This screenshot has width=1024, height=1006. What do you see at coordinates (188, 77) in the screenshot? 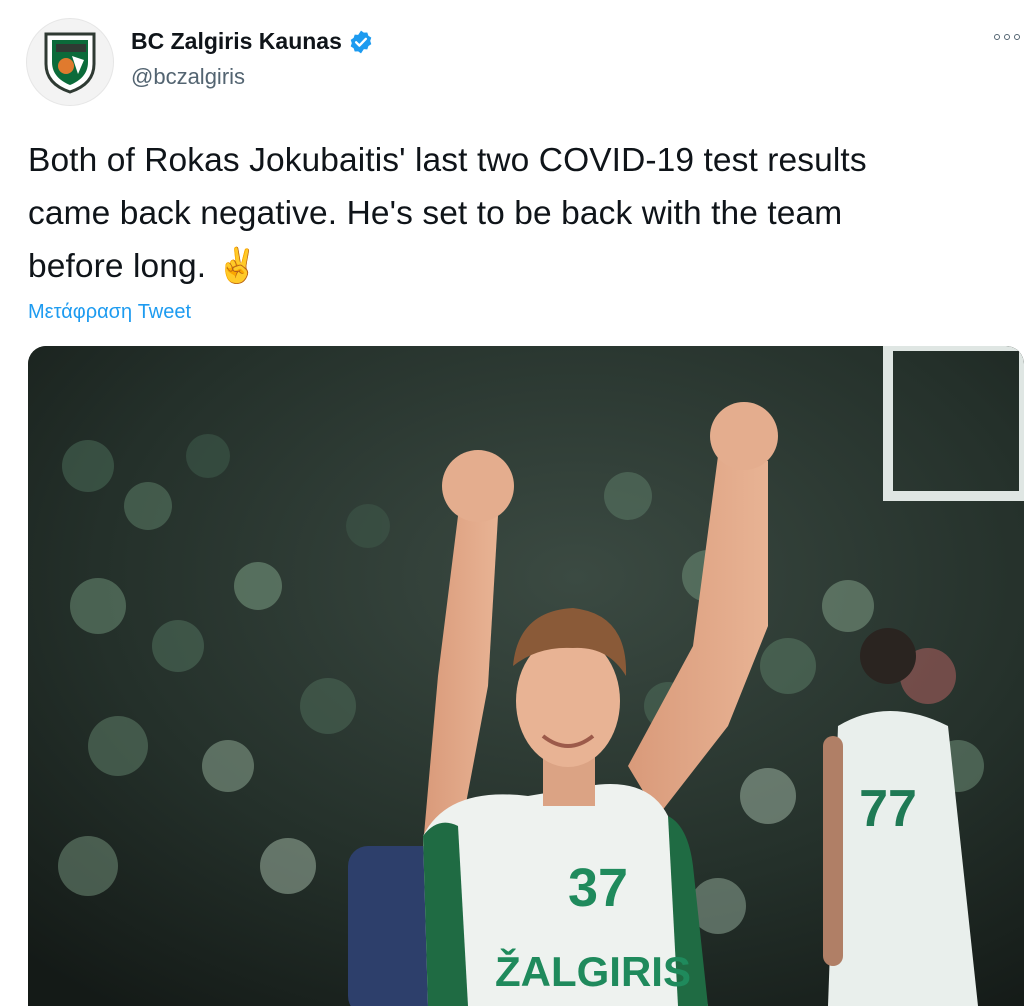
I see `author-handle: @bczalgiris` at bounding box center [188, 77].